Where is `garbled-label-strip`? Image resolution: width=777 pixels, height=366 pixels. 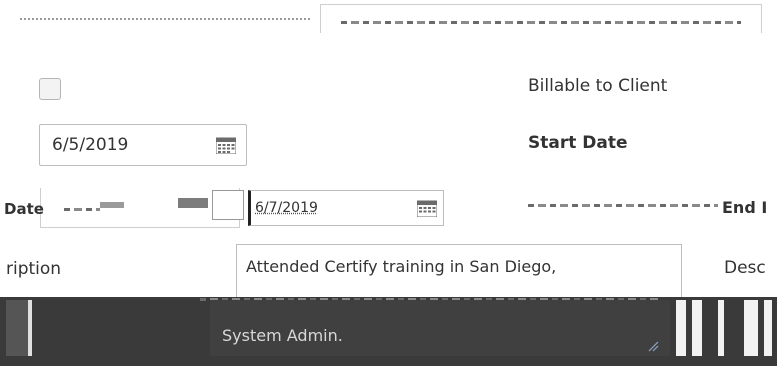
garbled-label-strip is located at coordinates (165, 21).